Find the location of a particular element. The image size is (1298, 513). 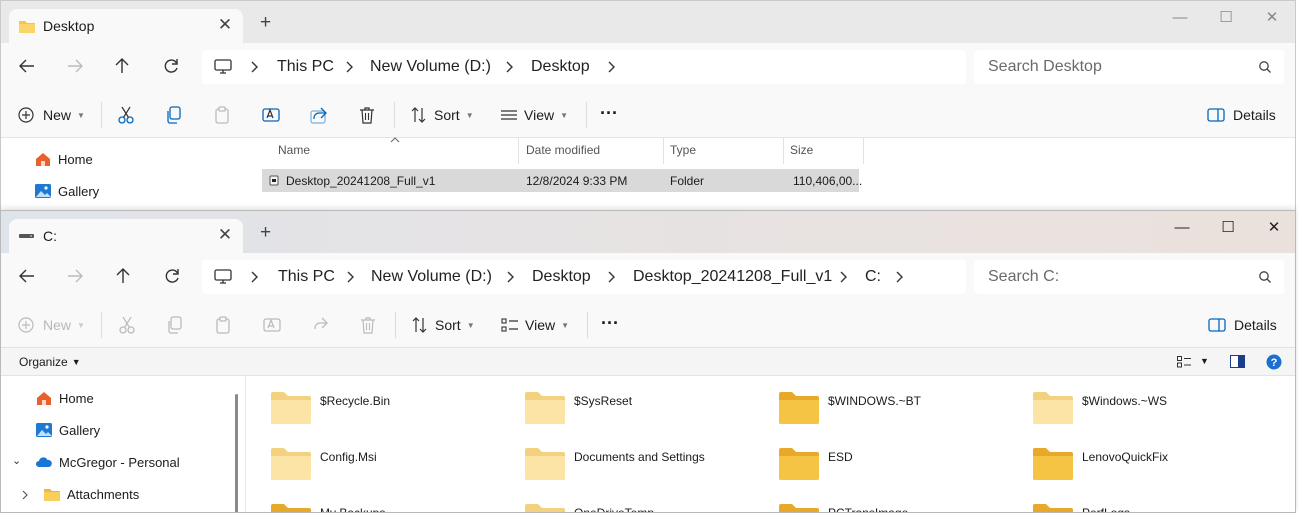

toolbar-divider is located at coordinates (587, 325).